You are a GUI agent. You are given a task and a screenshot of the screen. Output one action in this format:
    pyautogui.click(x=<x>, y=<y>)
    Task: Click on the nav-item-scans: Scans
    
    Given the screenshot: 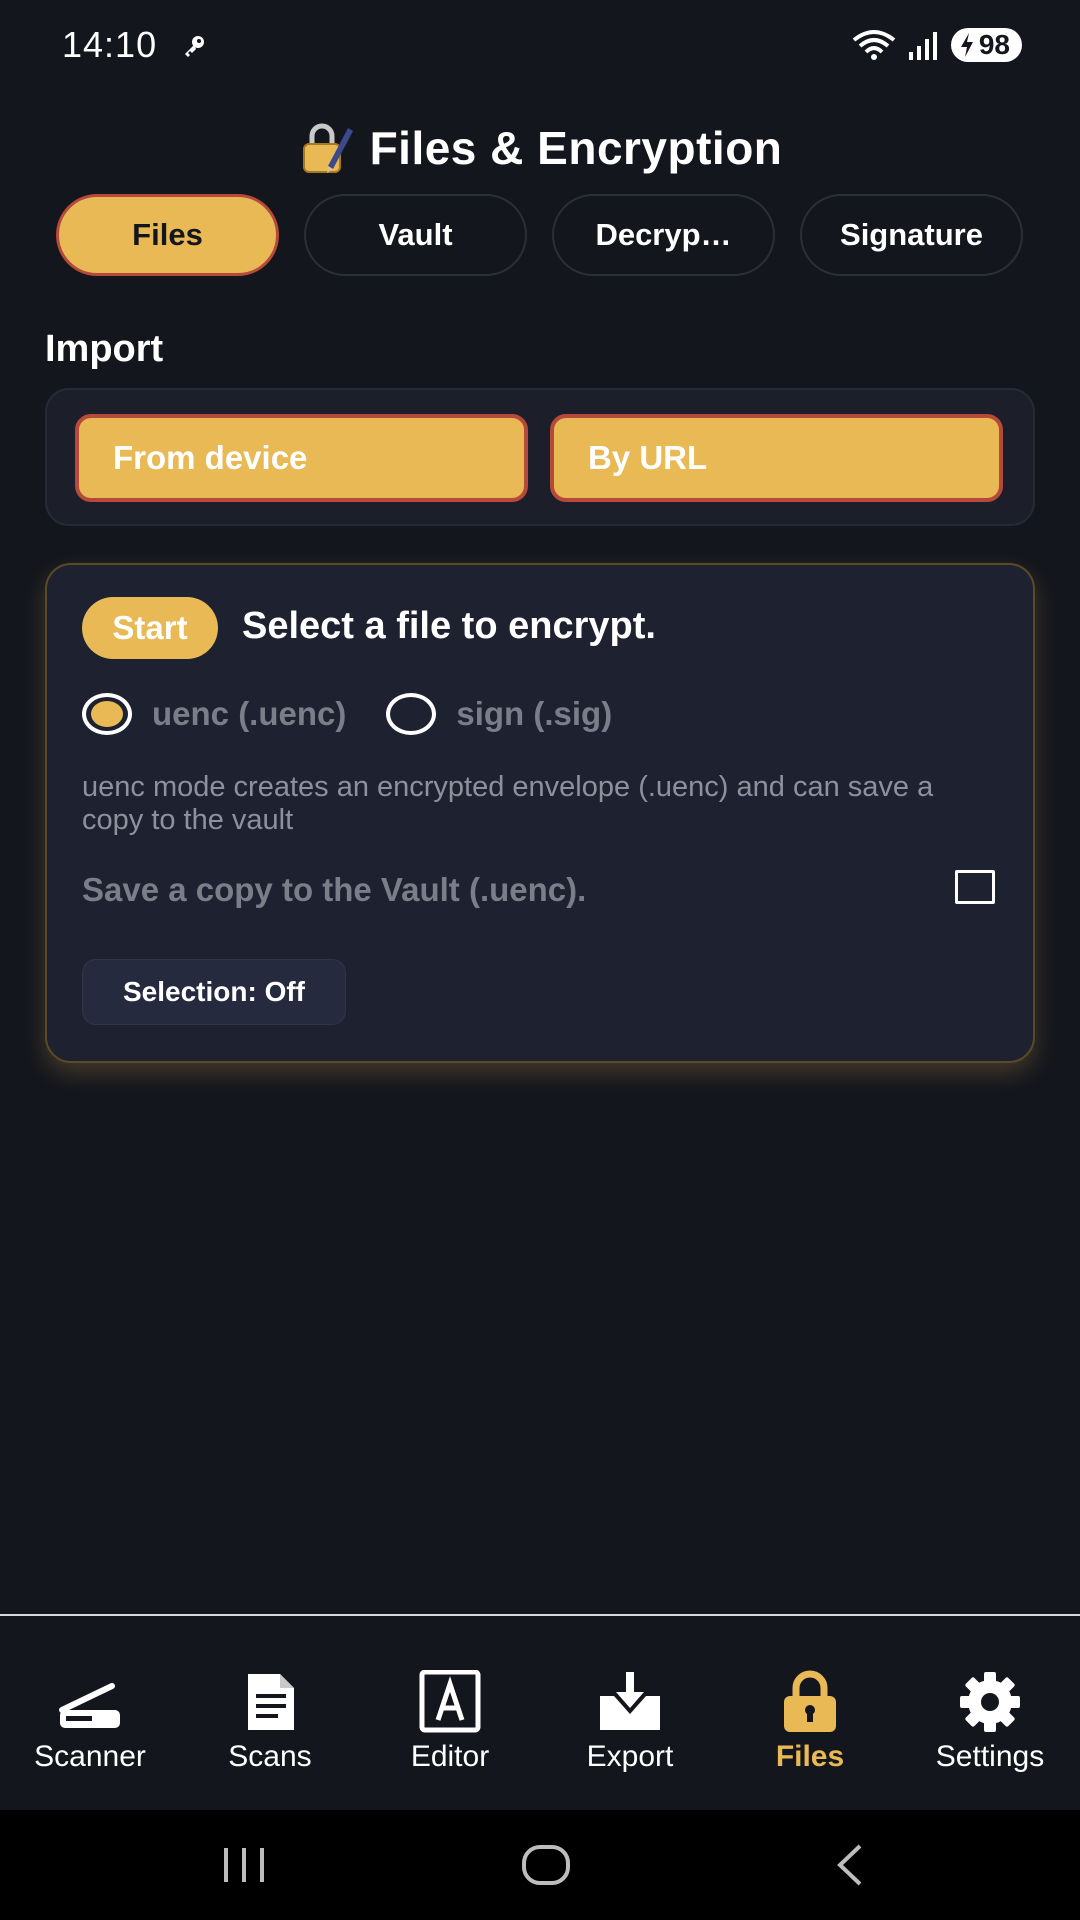 What is the action you would take?
    pyautogui.click(x=270, y=1713)
    